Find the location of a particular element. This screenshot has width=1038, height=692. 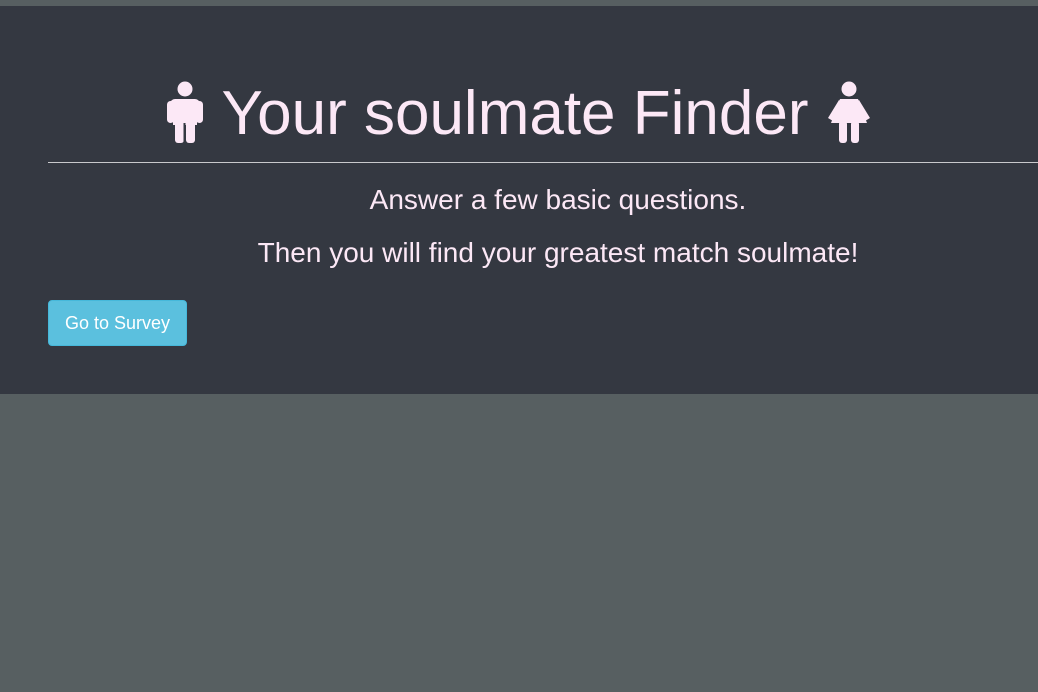

female-icon is located at coordinates (849, 114).